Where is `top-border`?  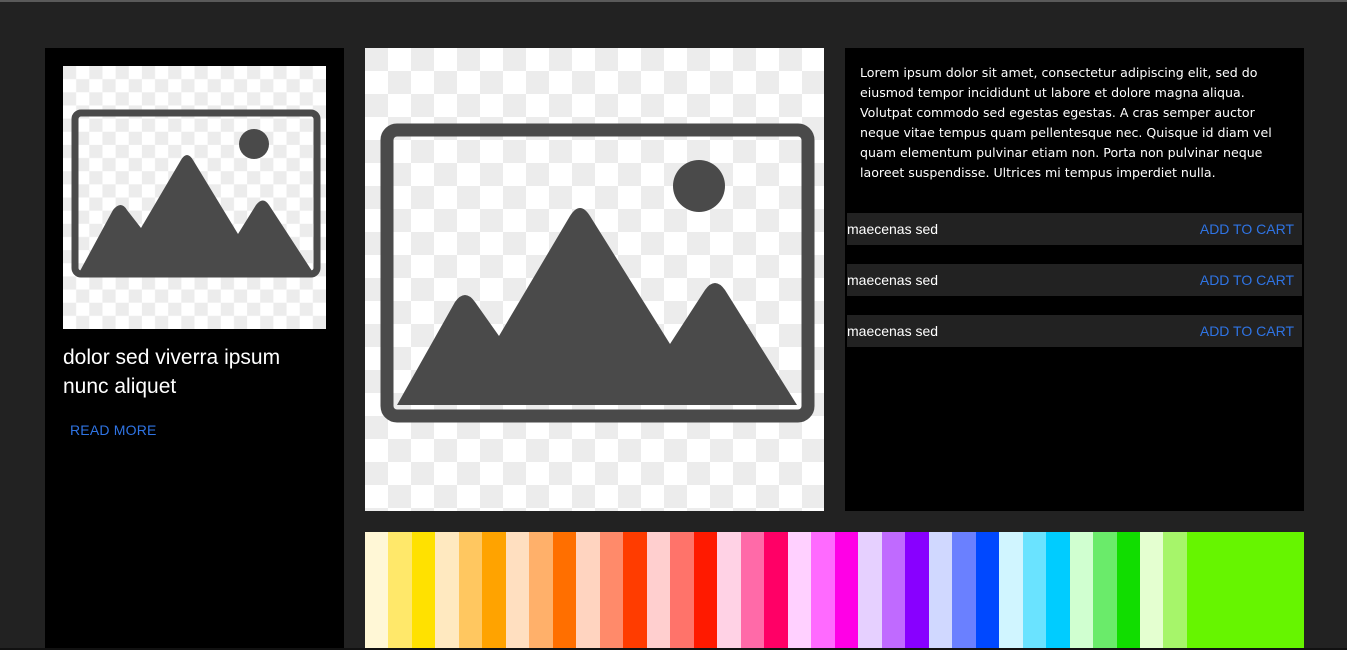
top-border is located at coordinates (673, 1).